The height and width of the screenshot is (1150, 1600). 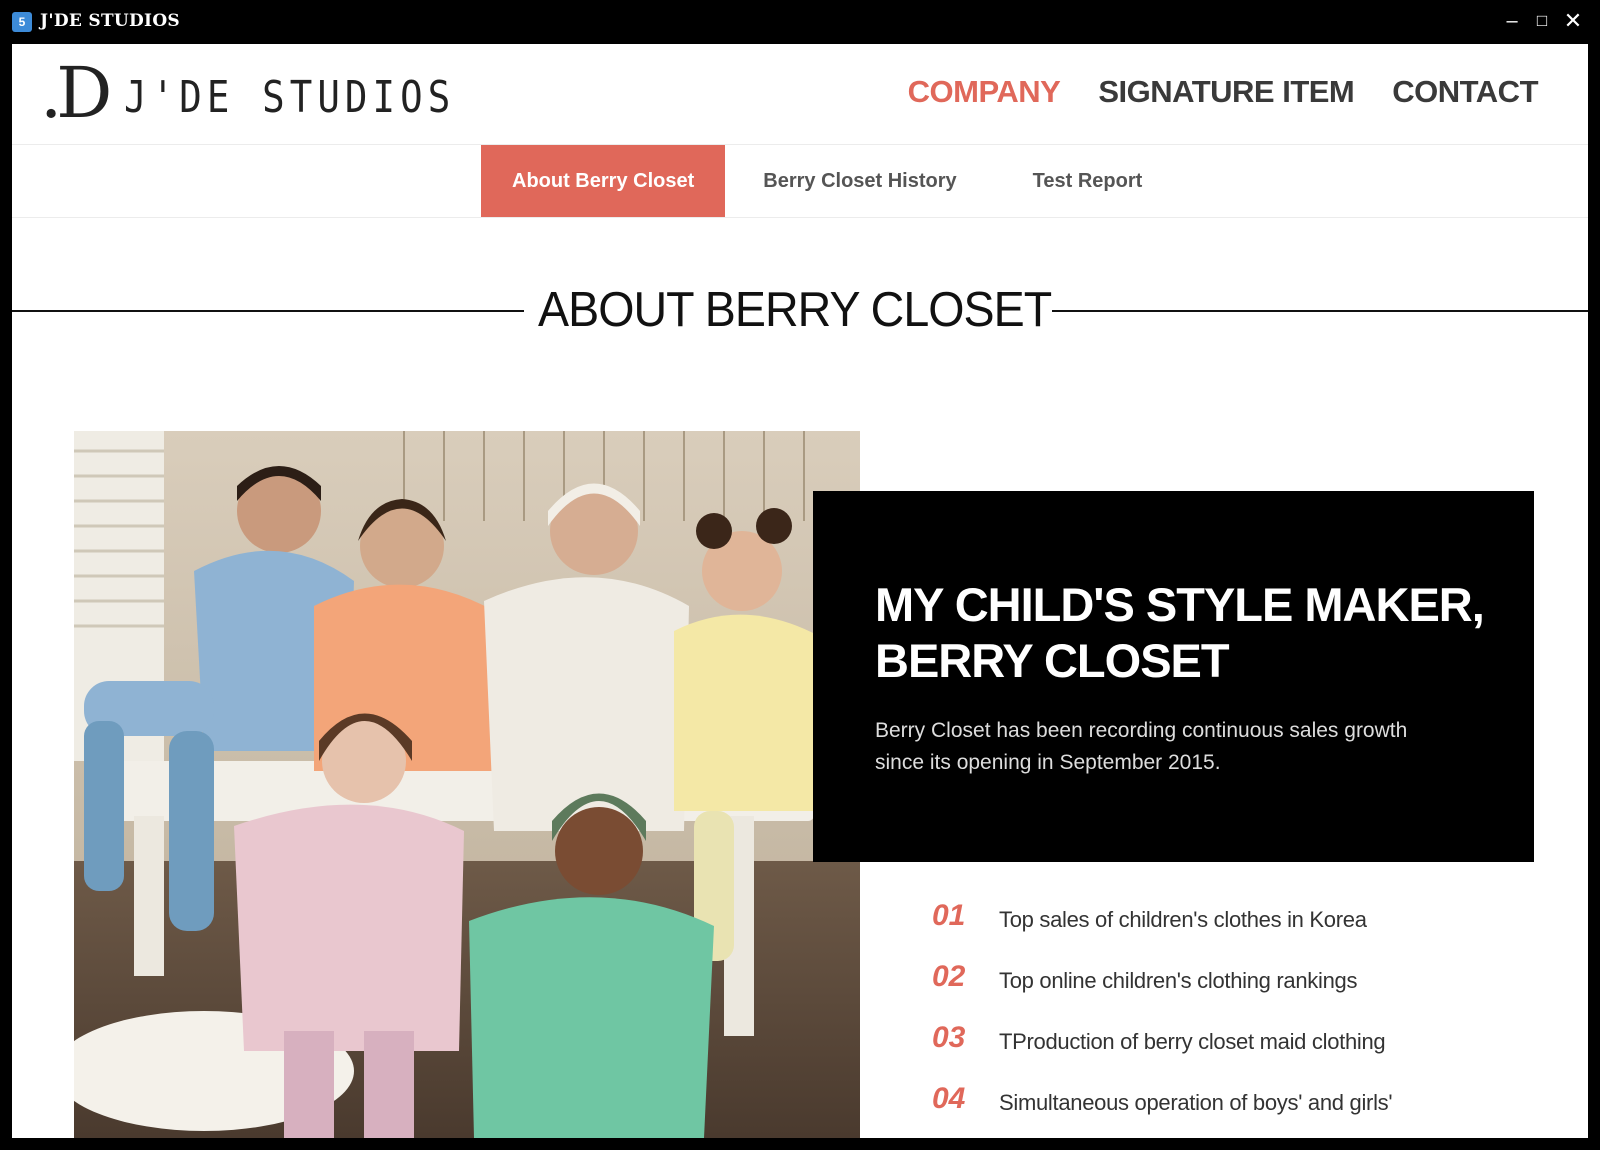 I want to click on hero-headline: MY CHILD'S STYLE MAKER, BERRY CLOSET, so click(x=1180, y=633).